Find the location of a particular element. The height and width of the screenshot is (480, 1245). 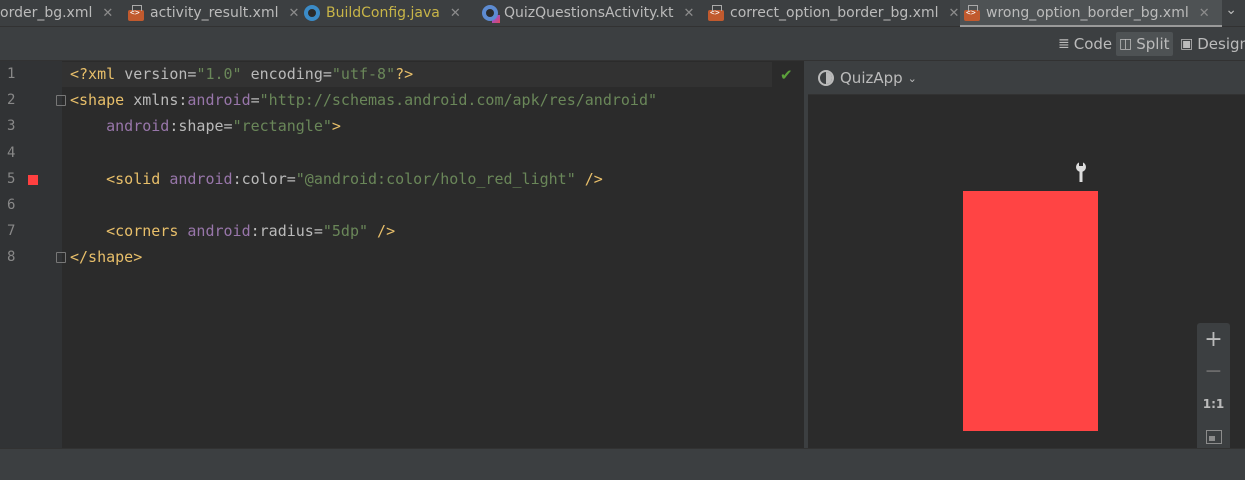

code-line: <corners android:radius="5dp" /> is located at coordinates (232, 231).